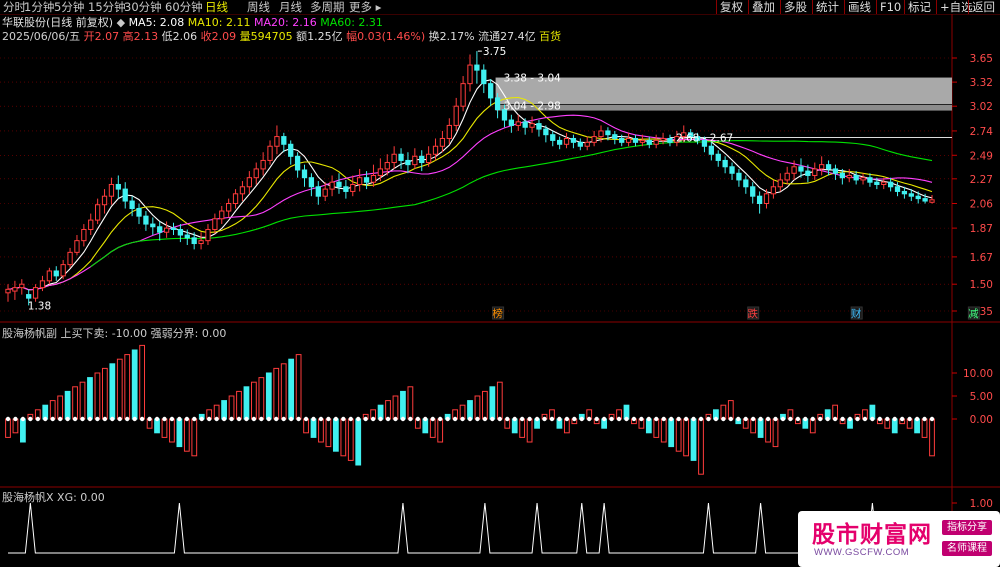 This screenshot has height=567, width=1000. Describe the element at coordinates (981, 156) in the screenshot. I see `price-tick-label-4: 2.49` at that location.